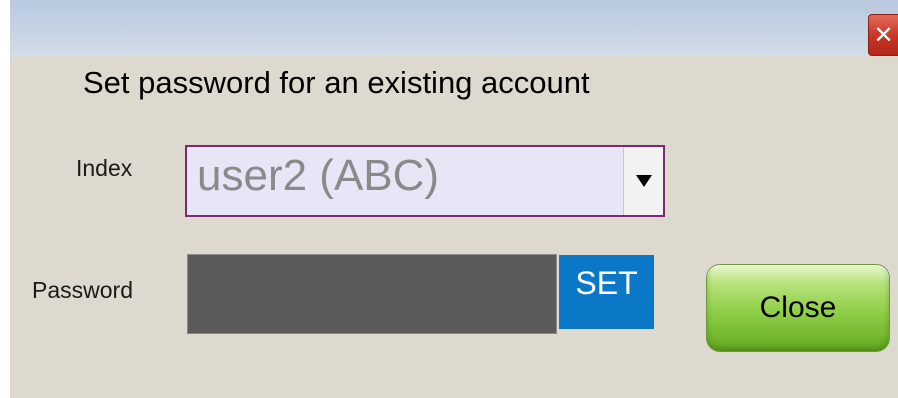 The height and width of the screenshot is (398, 898). I want to click on set-button: SET, so click(606, 292).